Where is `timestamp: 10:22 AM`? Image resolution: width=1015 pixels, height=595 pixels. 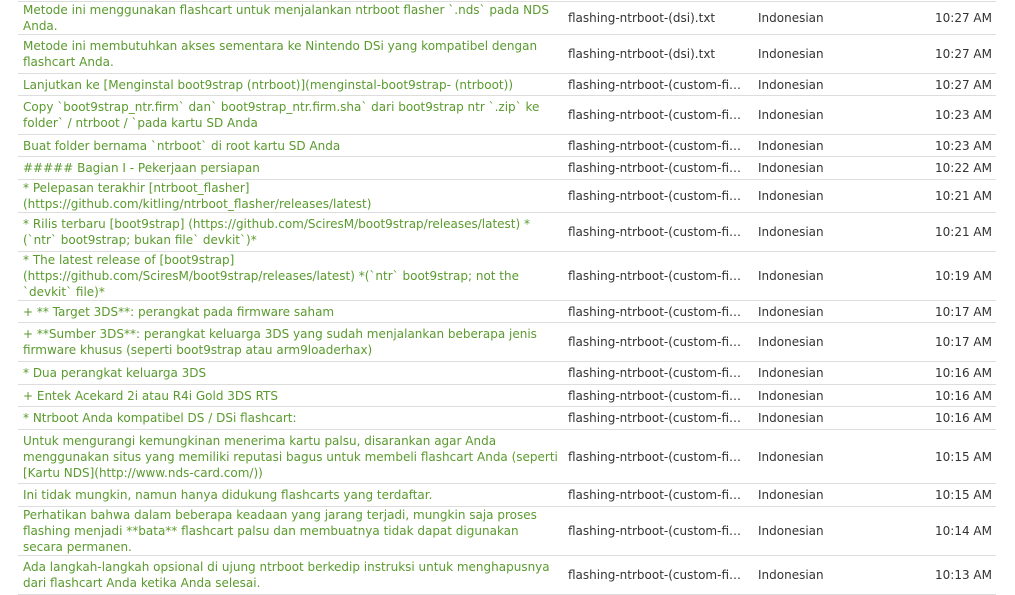 timestamp: 10:22 AM is located at coordinates (951, 168).